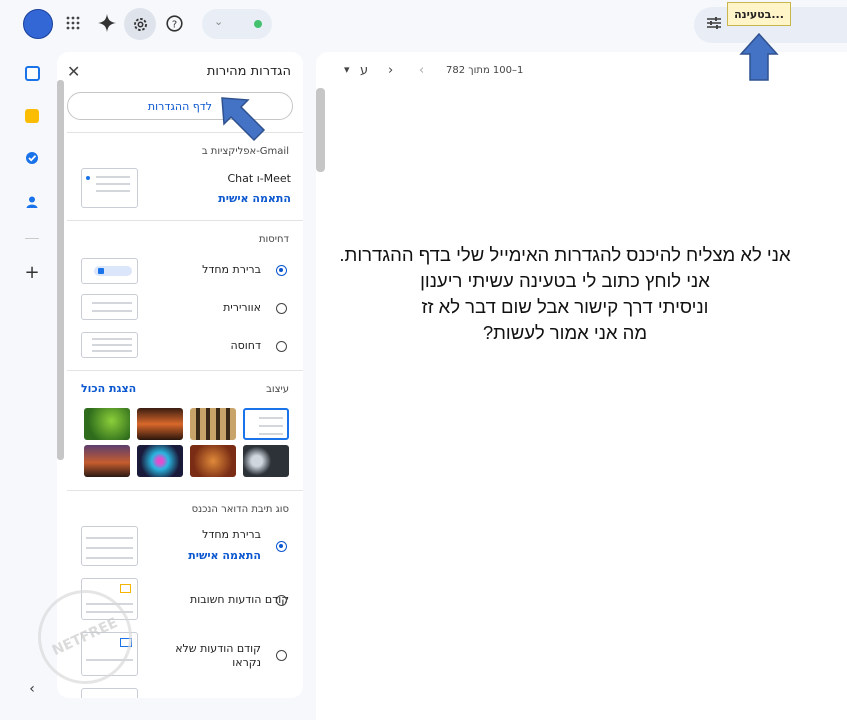  Describe the element at coordinates (109, 693) in the screenshot. I see `inbox-next-thumbnail` at that location.